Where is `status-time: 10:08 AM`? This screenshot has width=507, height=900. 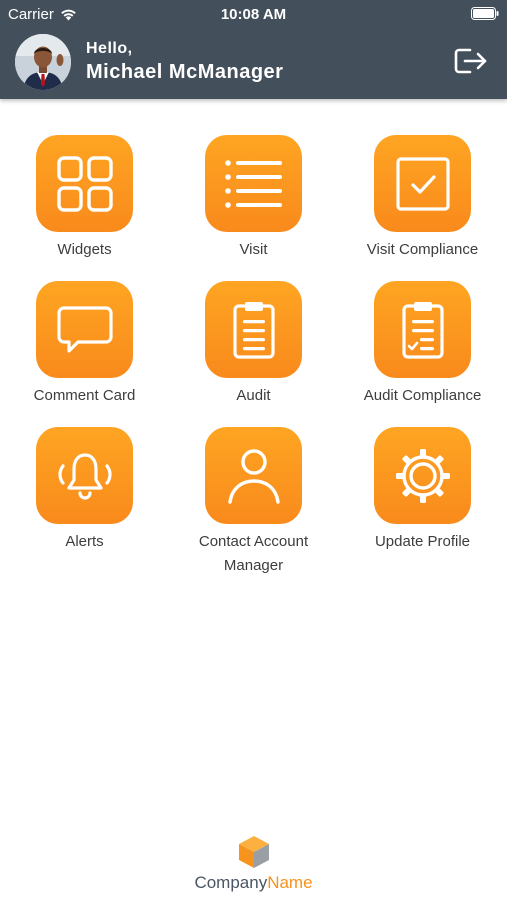
status-time: 10:08 AM is located at coordinates (253, 14).